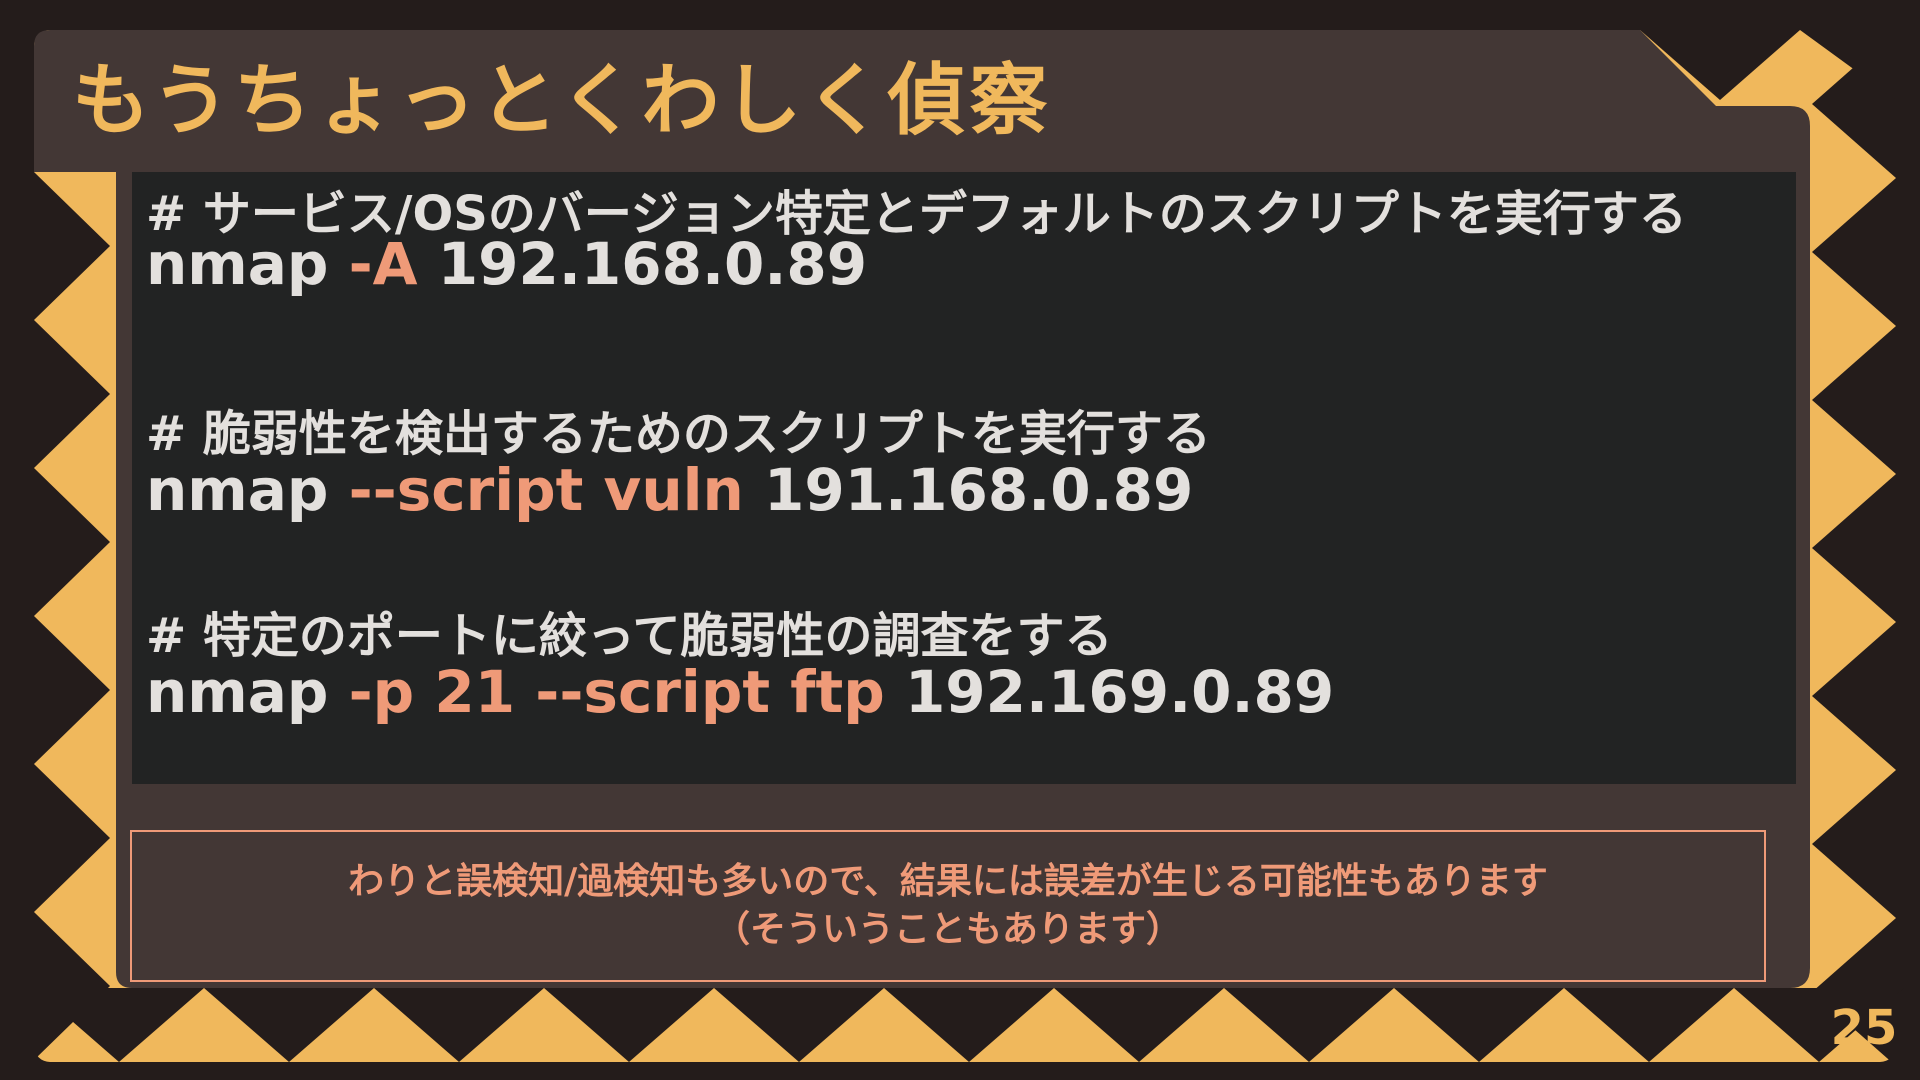 This screenshot has height=1080, width=1920. What do you see at coordinates (947, 929) in the screenshot?
I see `note-line-2: （そういうこともあります）` at bounding box center [947, 929].